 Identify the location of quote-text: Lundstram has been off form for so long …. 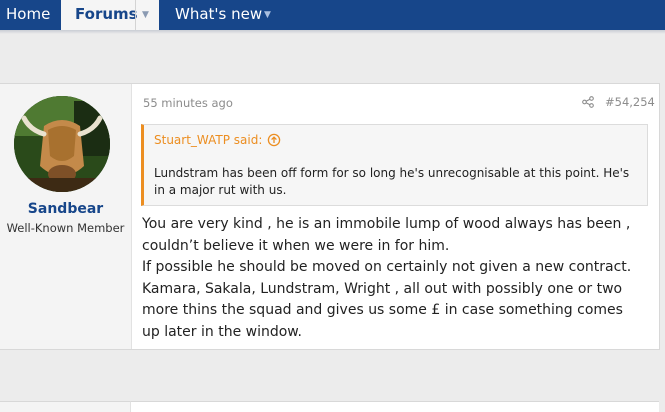
(392, 181).